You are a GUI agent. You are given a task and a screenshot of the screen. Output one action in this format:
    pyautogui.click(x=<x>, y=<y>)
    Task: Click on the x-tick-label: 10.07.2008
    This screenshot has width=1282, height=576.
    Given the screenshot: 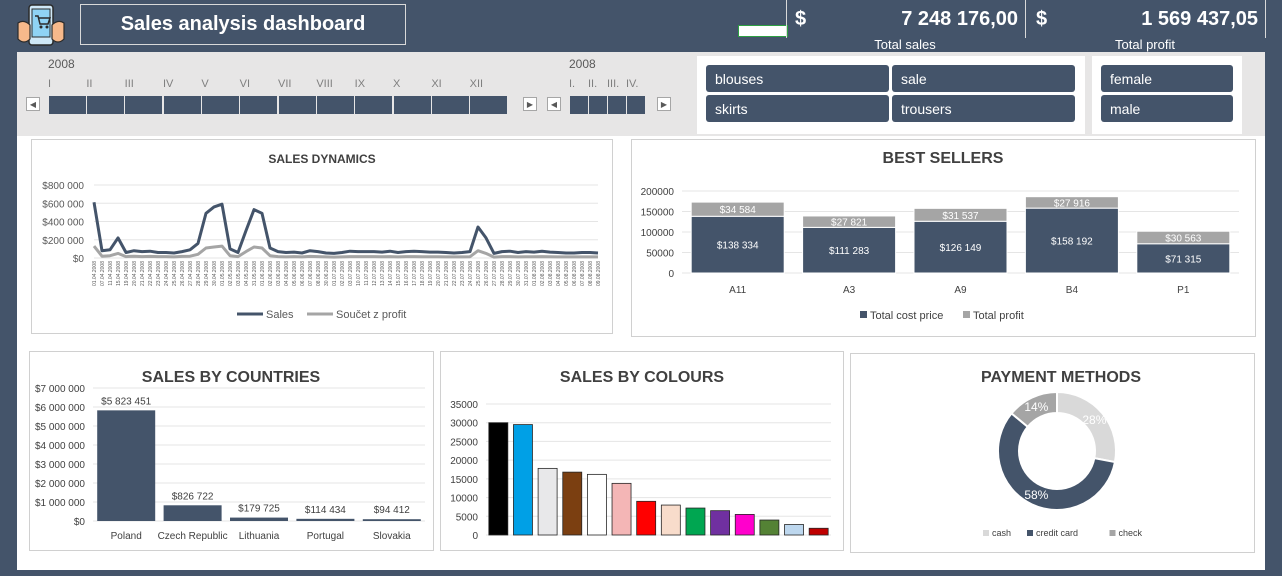 What is the action you would take?
    pyautogui.click(x=359, y=273)
    